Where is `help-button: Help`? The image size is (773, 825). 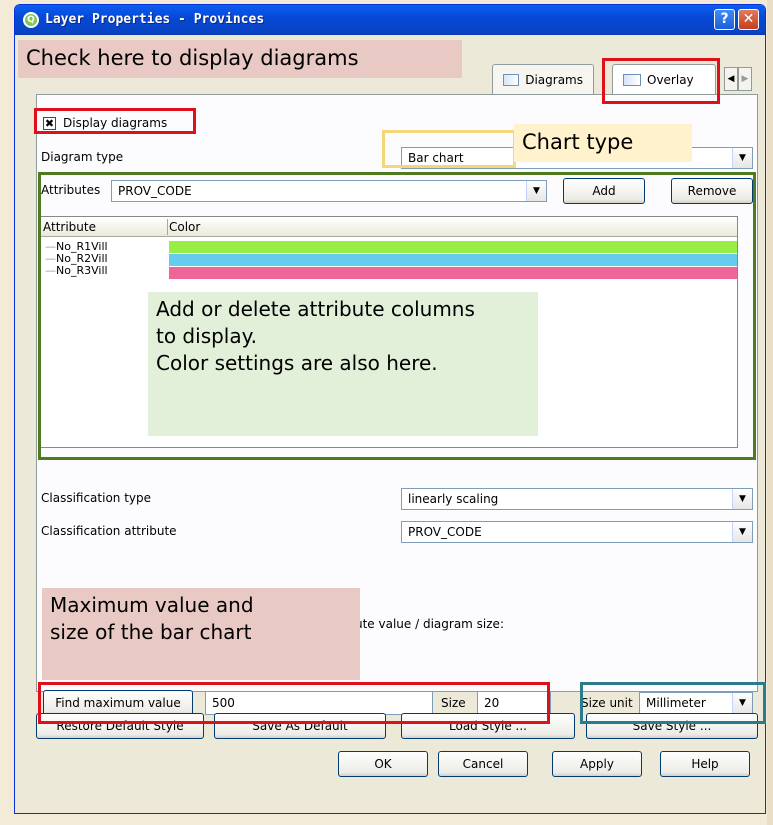 help-button: Help is located at coordinates (705, 764).